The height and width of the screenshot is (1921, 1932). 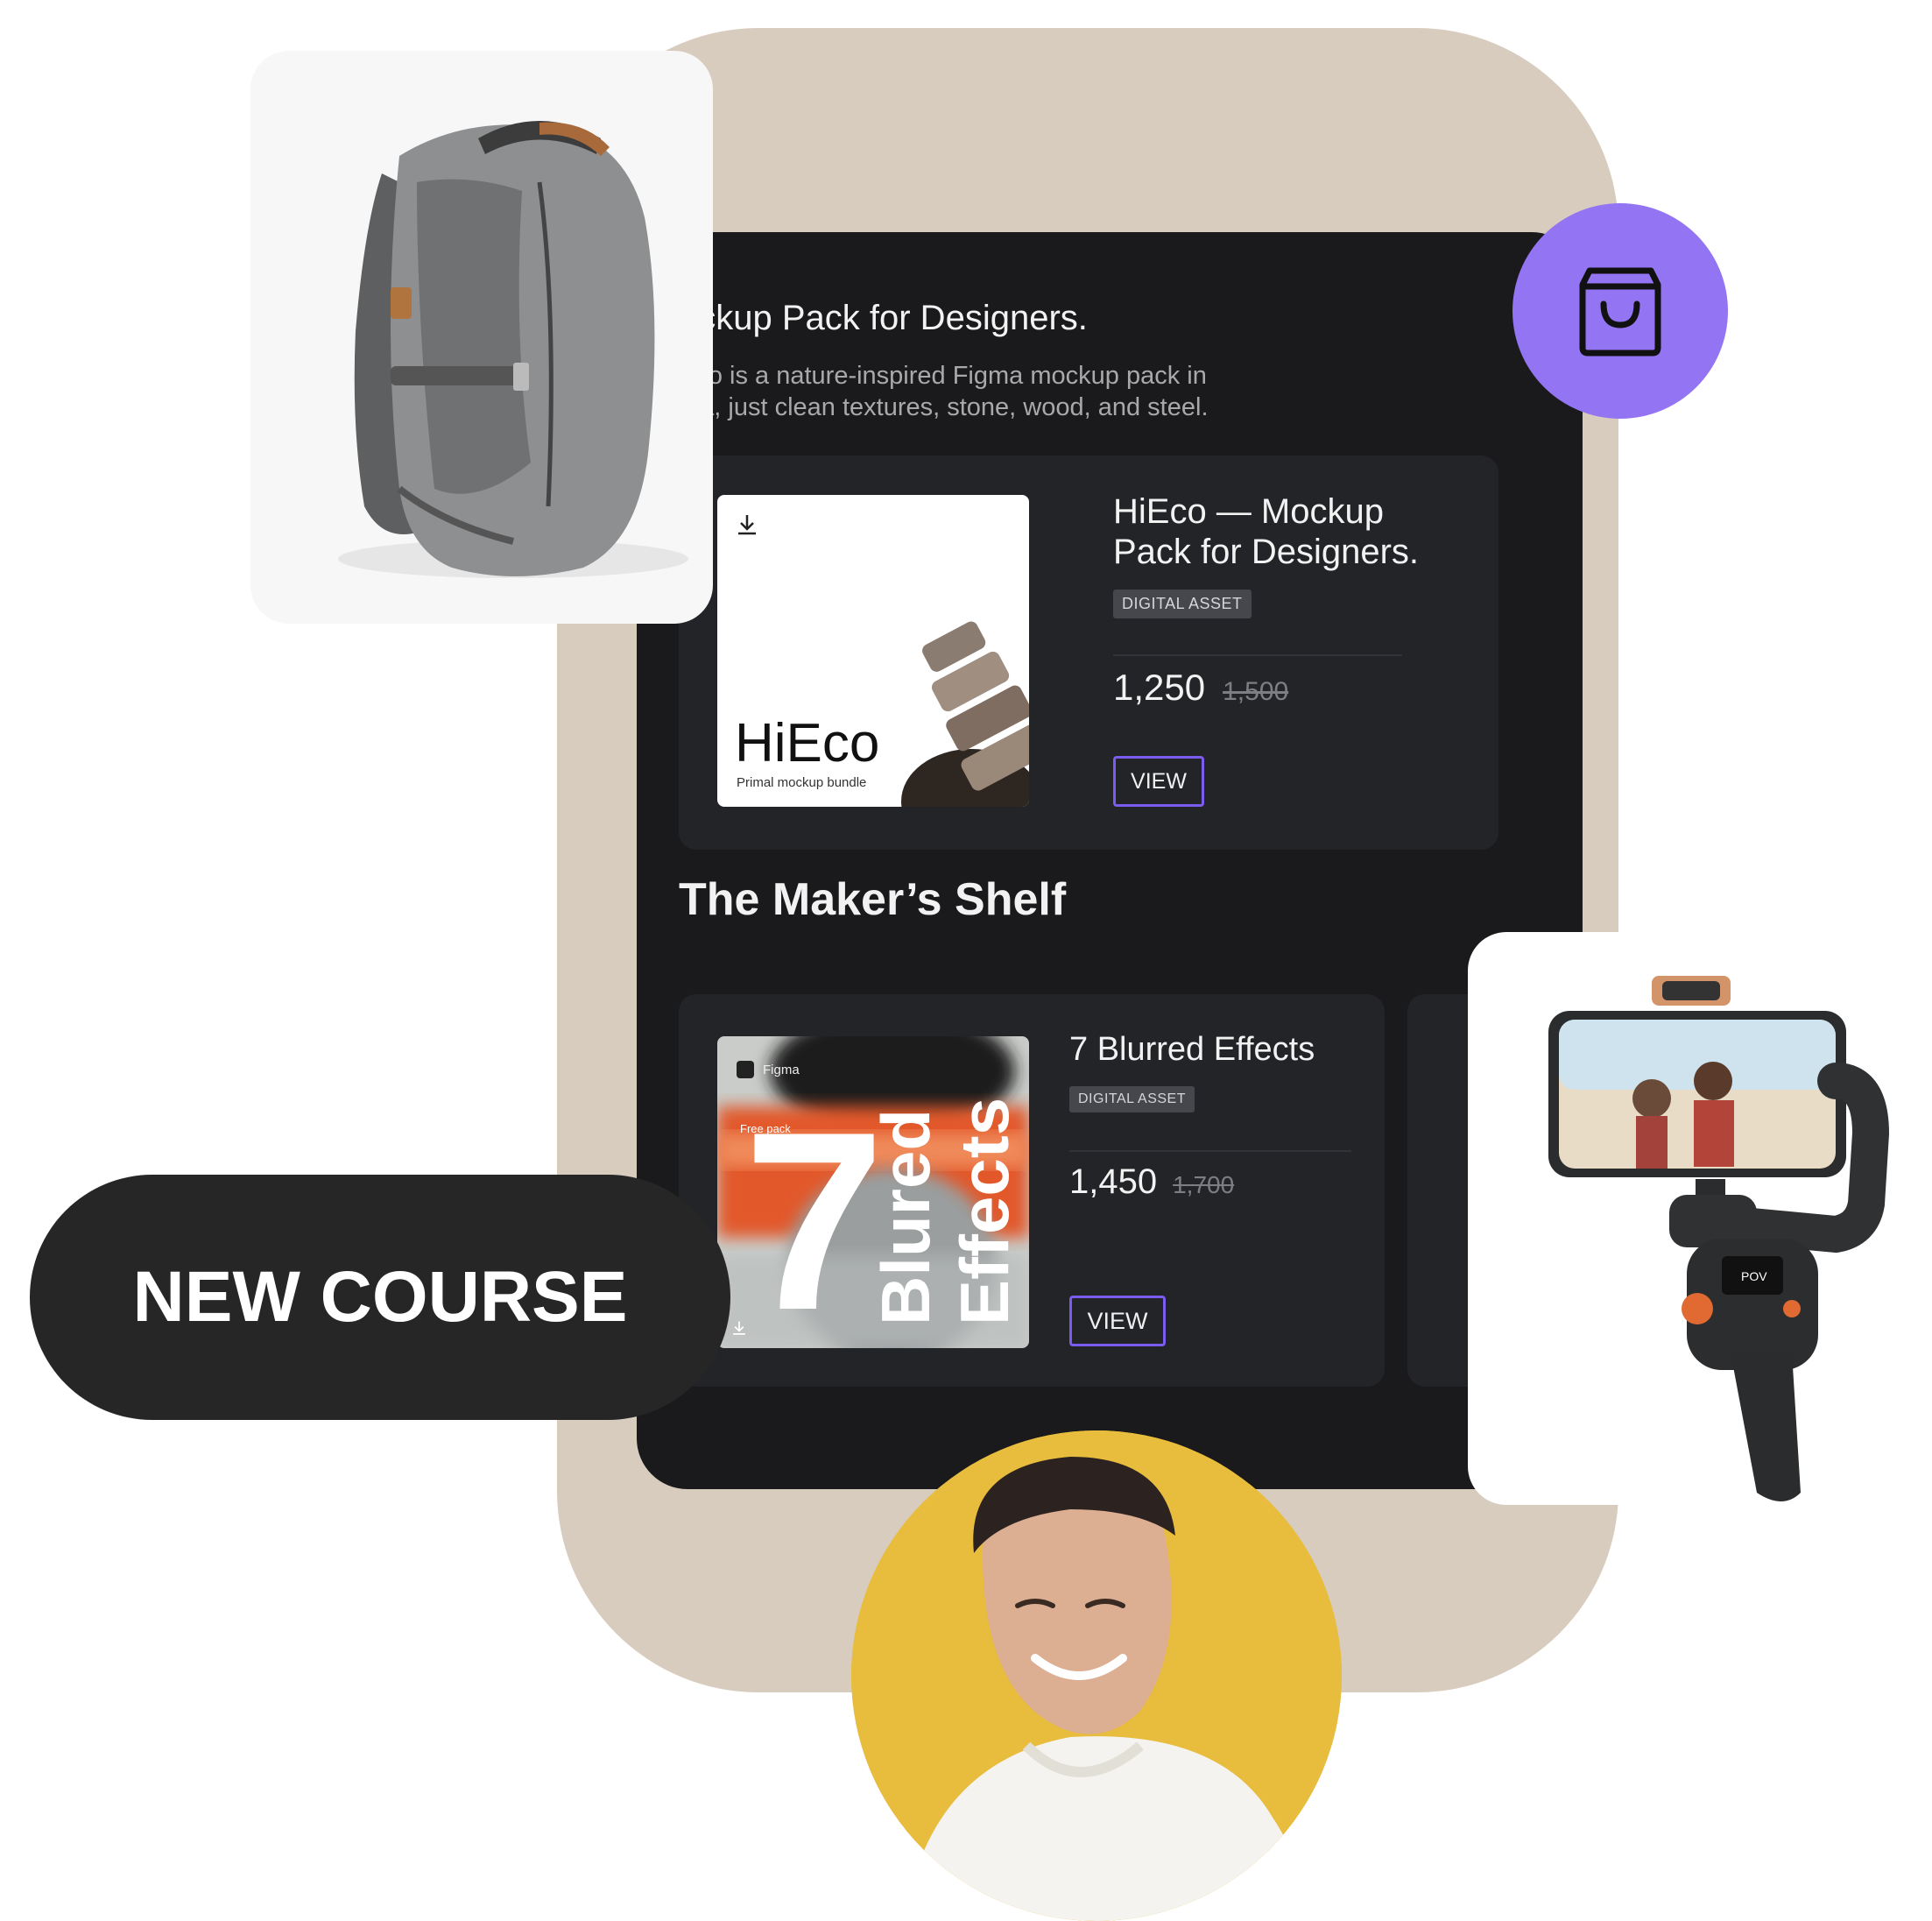 I want to click on screen-title: ockup Pack for Designers., so click(x=883, y=318).